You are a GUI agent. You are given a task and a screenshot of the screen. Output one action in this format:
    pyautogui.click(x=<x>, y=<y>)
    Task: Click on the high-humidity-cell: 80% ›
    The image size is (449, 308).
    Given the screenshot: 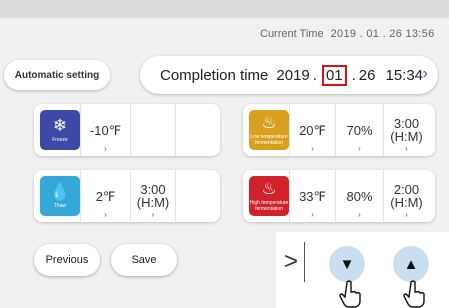 What is the action you would take?
    pyautogui.click(x=359, y=196)
    